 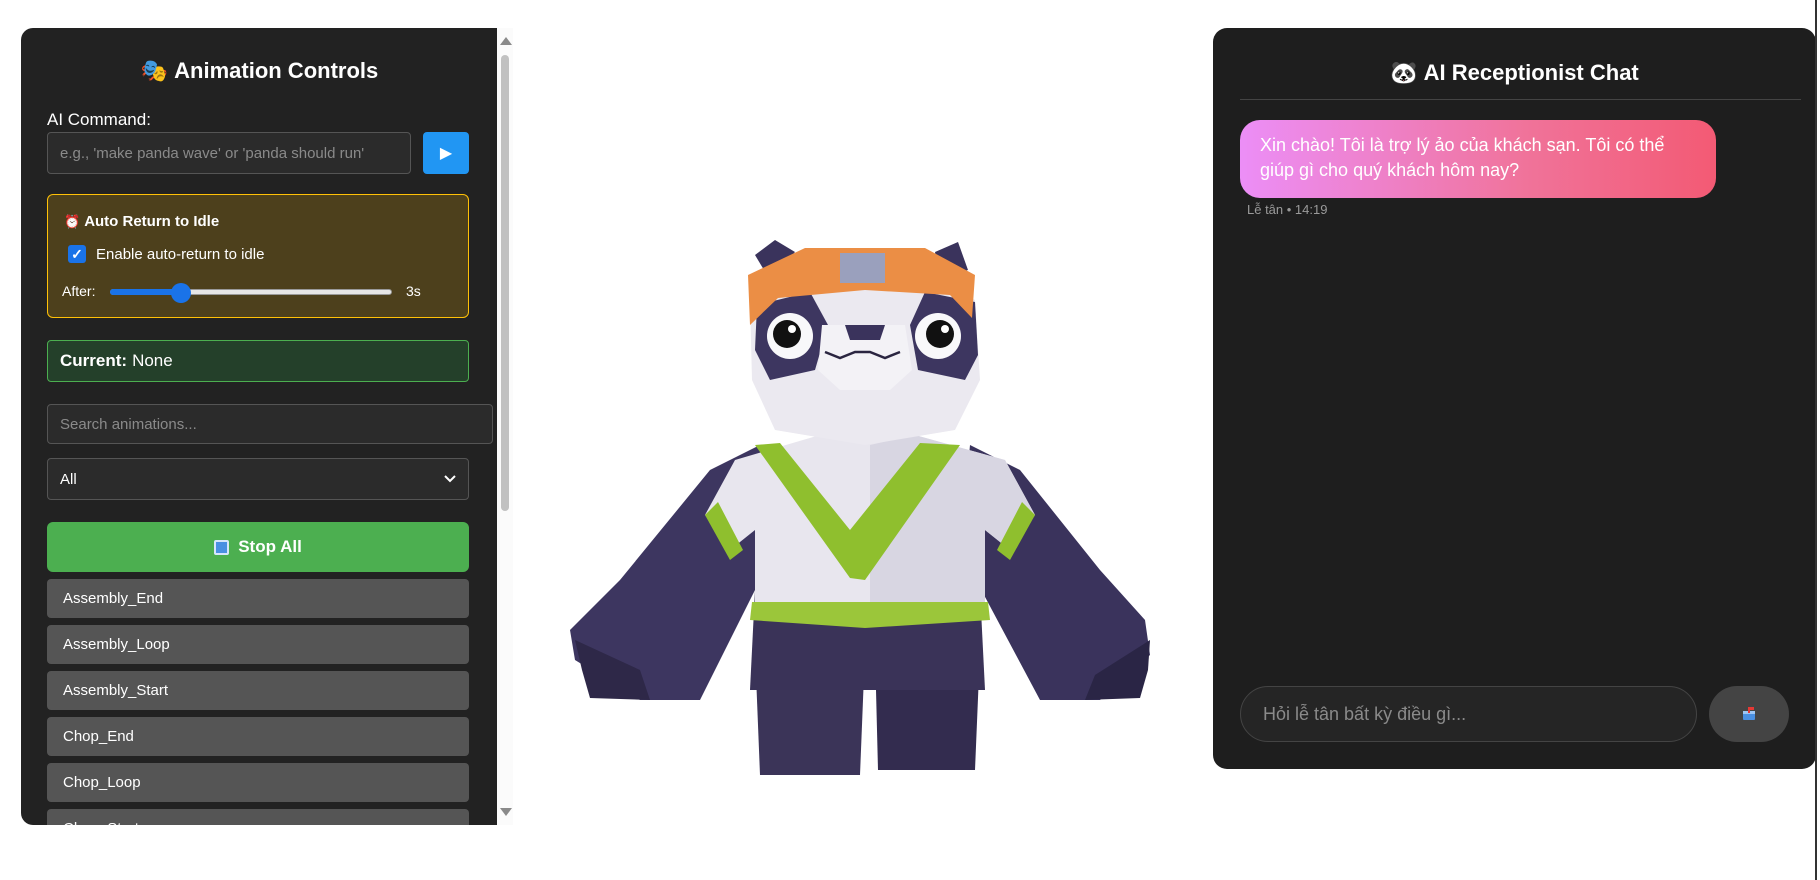 What do you see at coordinates (276, 70) in the screenshot?
I see `panel-title-text: Animation Controls` at bounding box center [276, 70].